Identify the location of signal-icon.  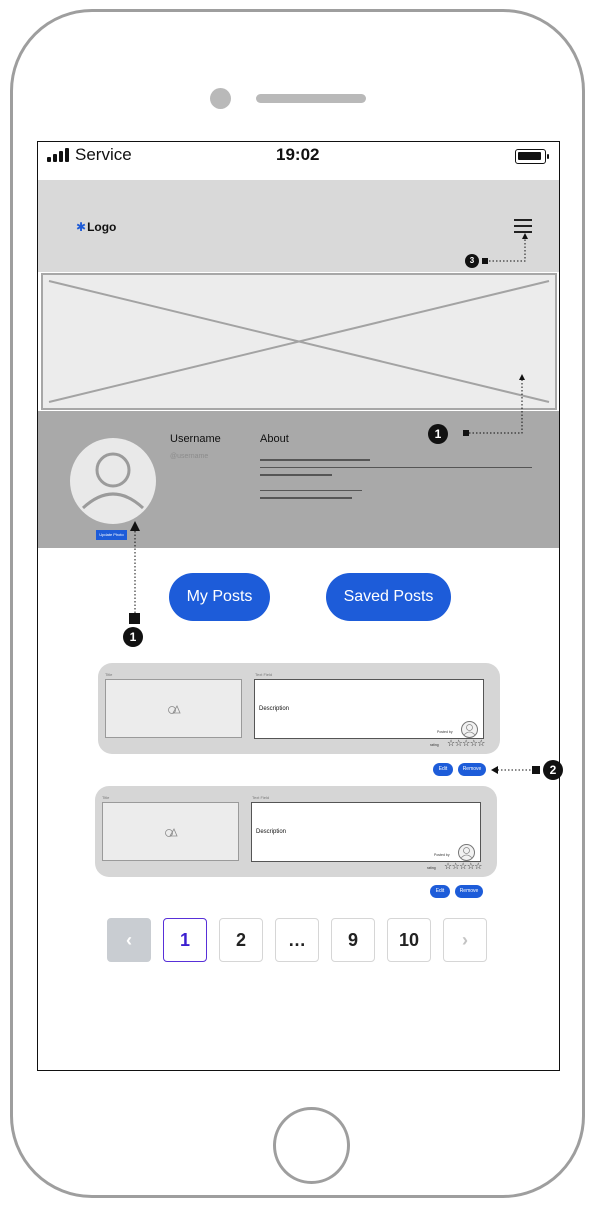
(58, 155).